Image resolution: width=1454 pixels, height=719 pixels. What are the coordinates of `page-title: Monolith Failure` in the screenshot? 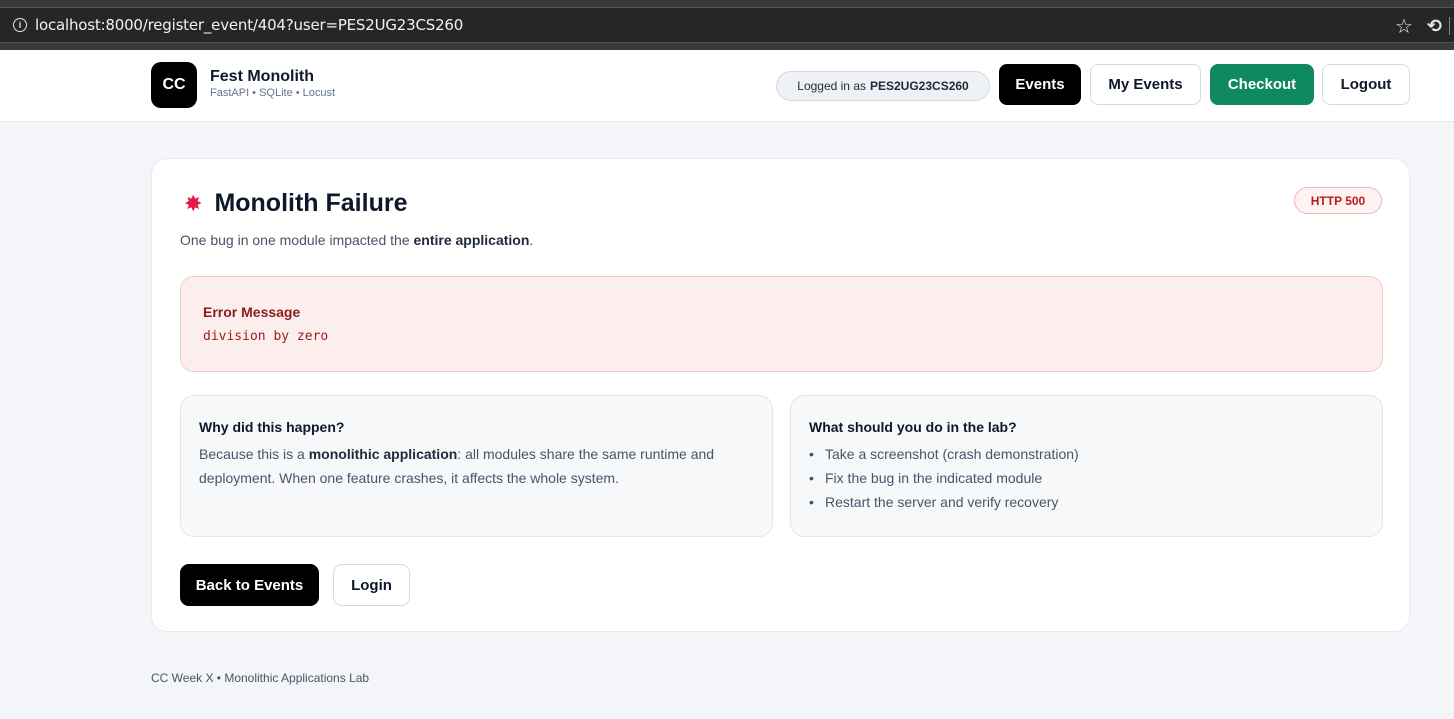 It's located at (311, 203).